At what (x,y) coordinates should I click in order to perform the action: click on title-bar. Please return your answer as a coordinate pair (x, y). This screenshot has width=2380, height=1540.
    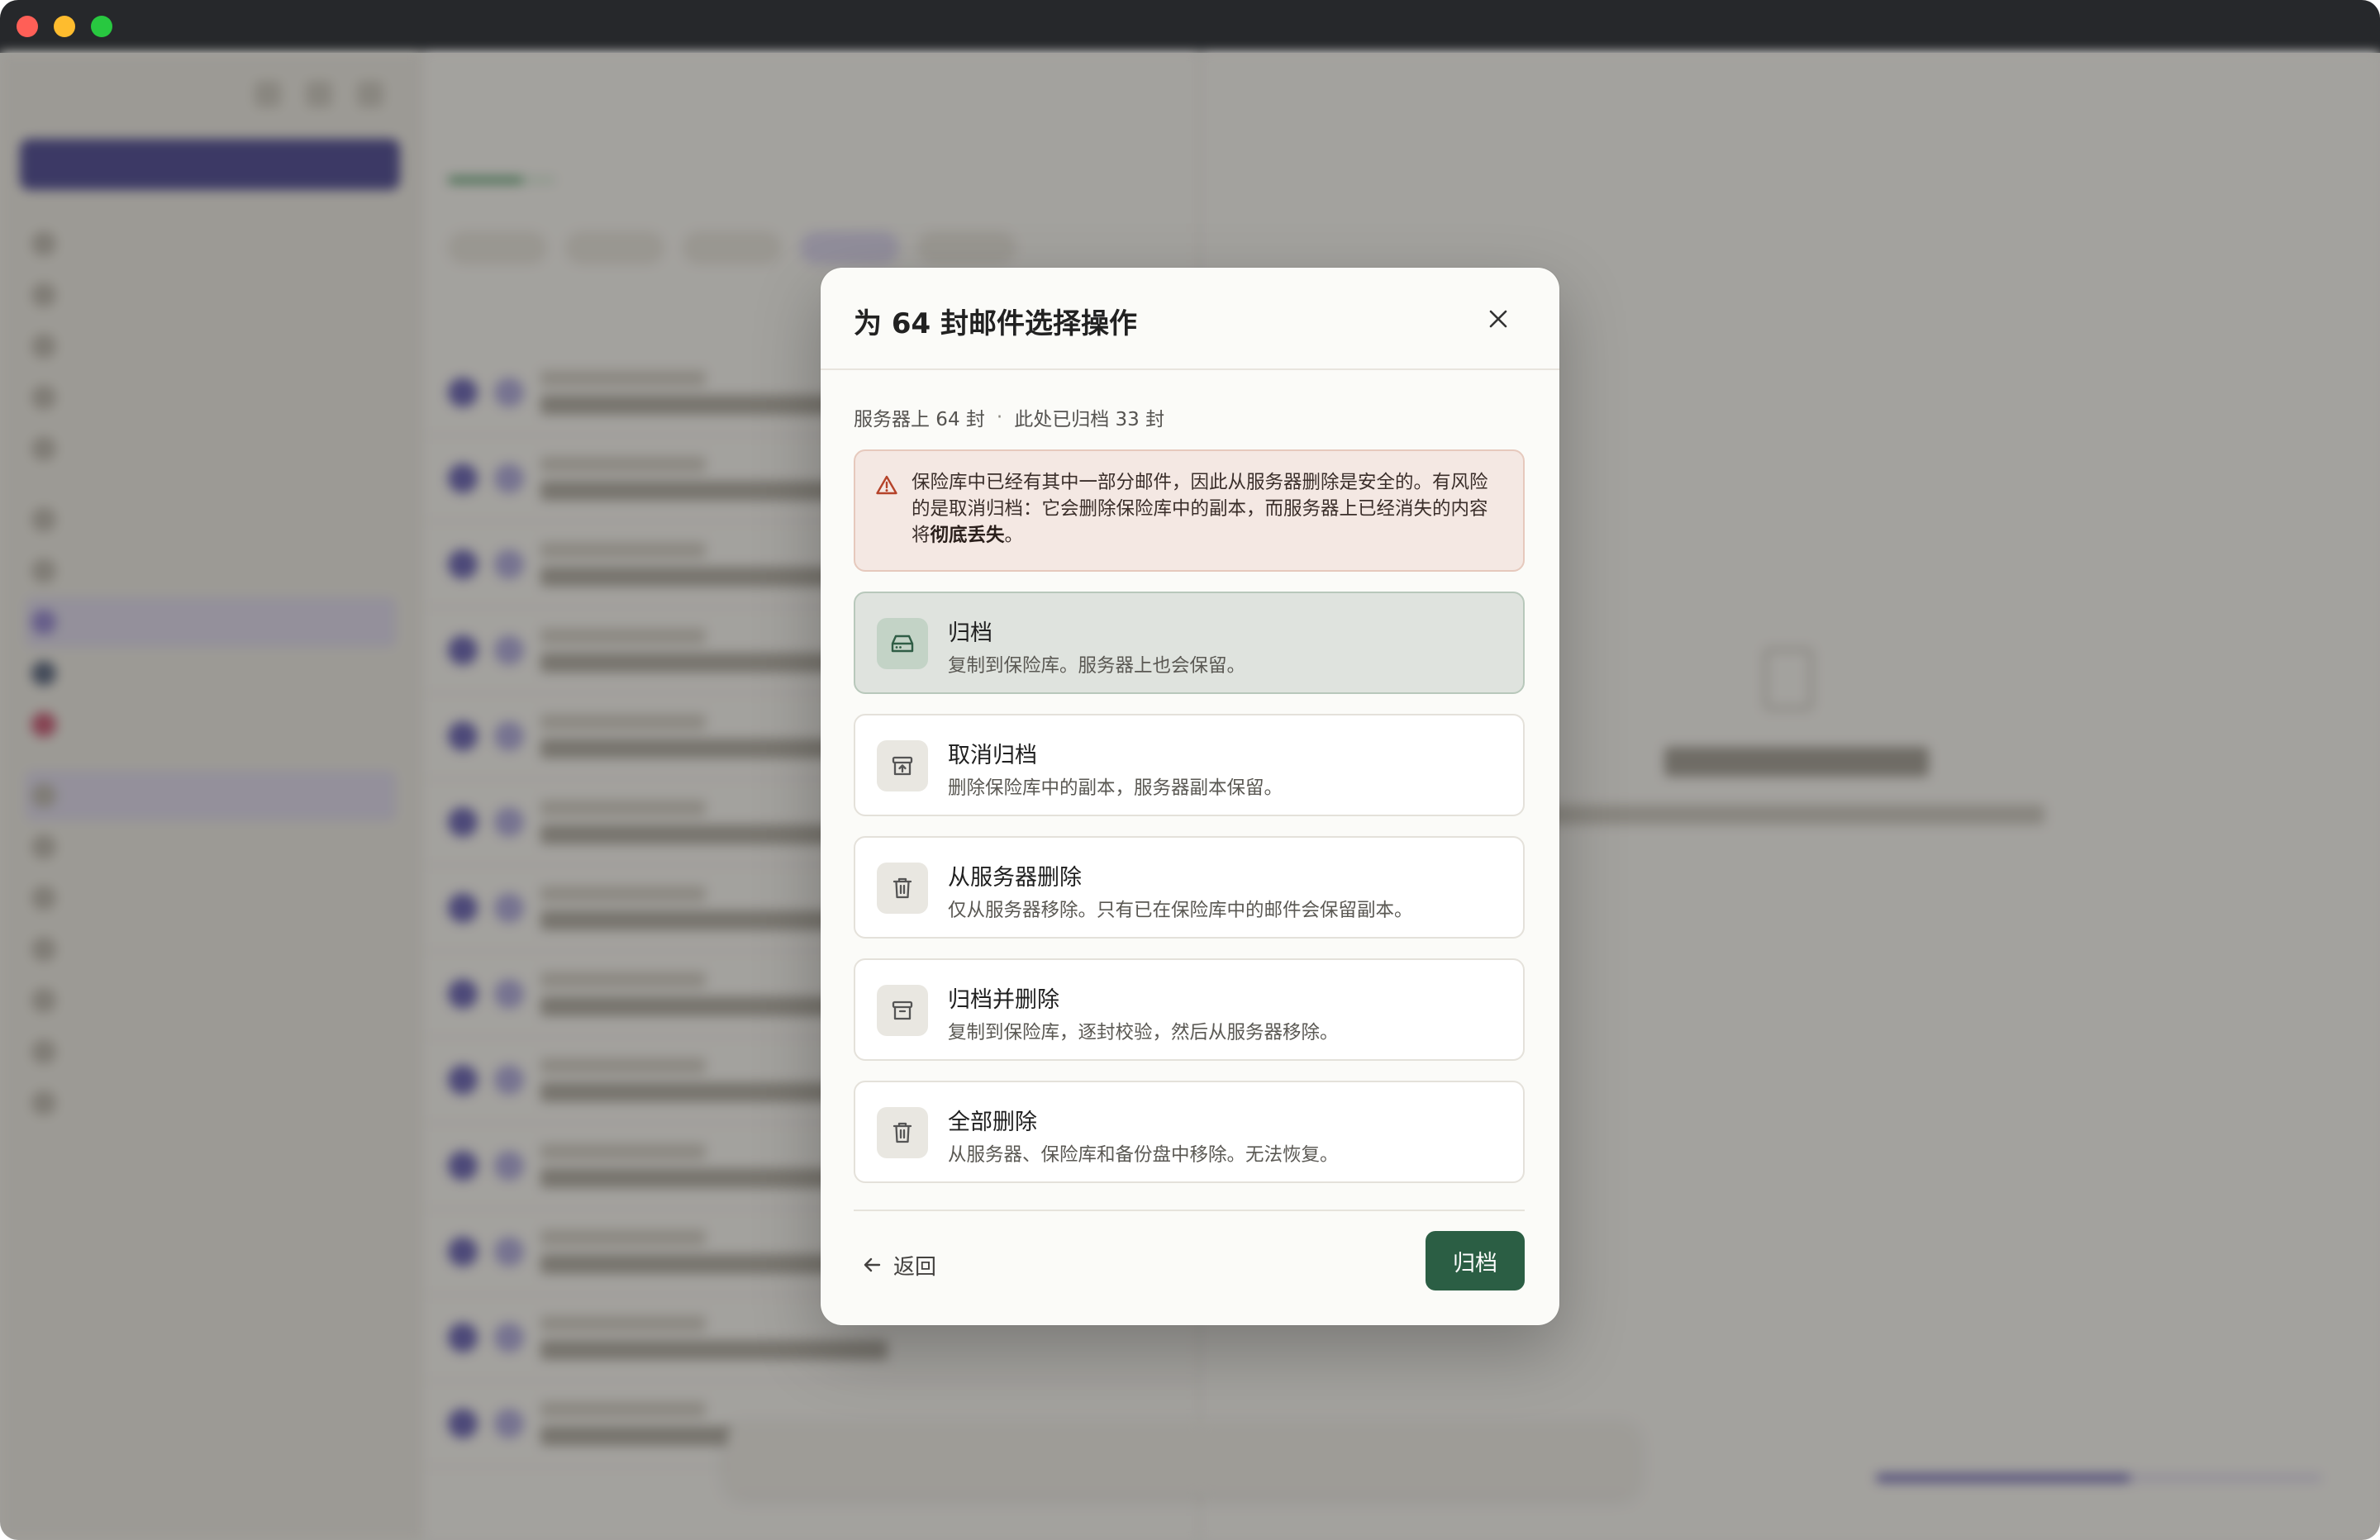
    Looking at the image, I should click on (1190, 26).